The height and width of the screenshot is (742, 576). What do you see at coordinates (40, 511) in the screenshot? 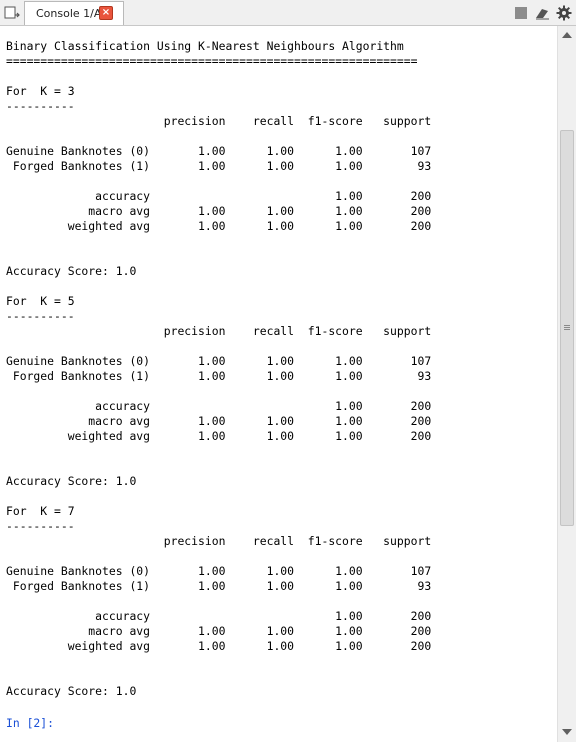
I see `console-line: For K = 7` at bounding box center [40, 511].